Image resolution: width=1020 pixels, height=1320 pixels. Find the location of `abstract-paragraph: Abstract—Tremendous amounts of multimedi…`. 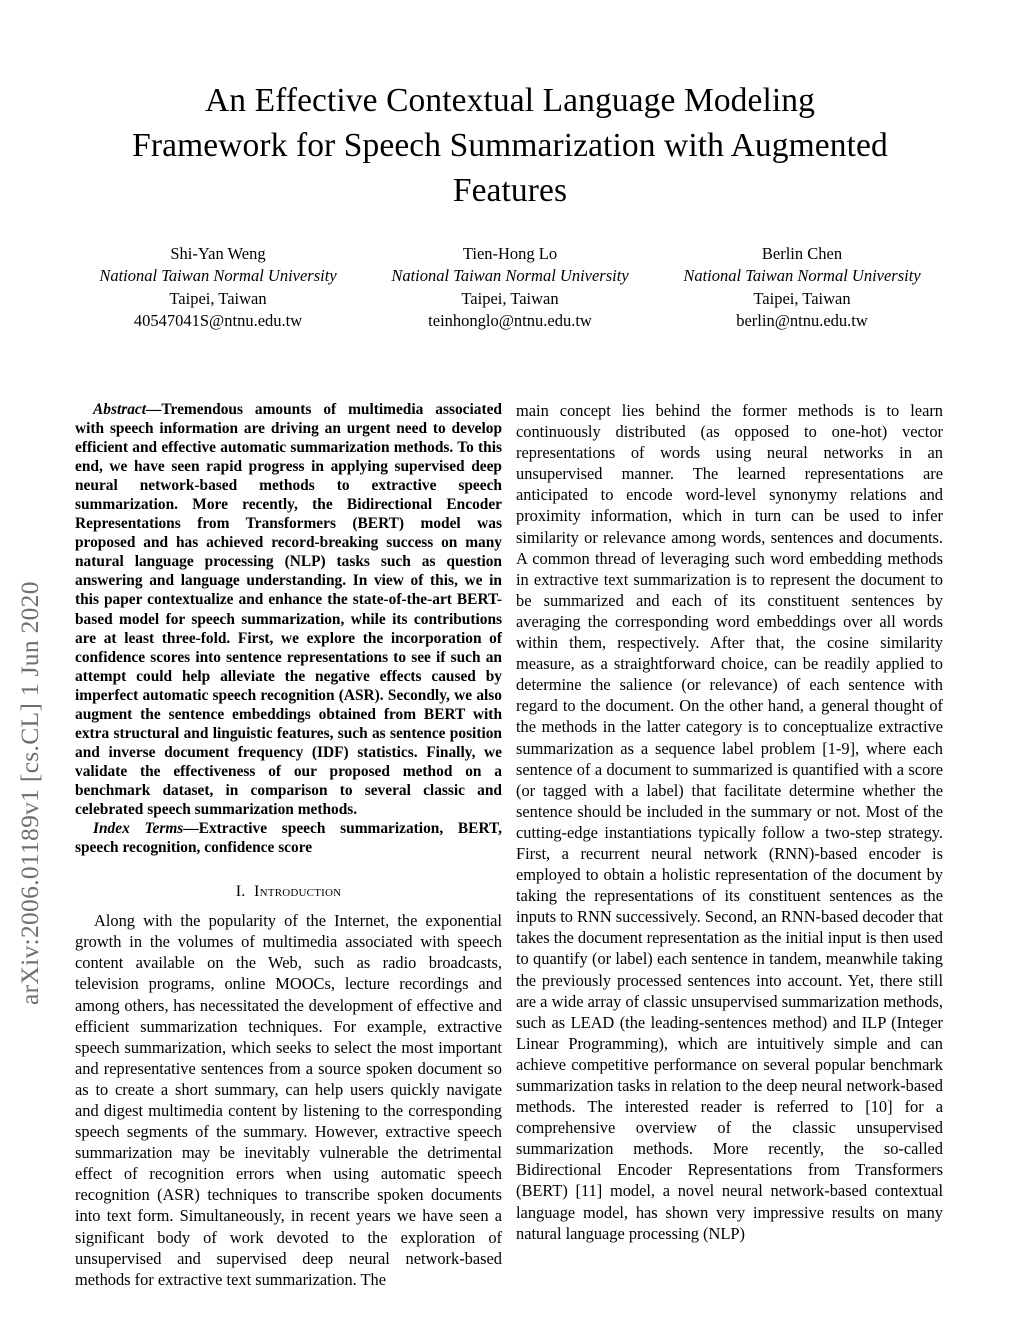

abstract-paragraph: Abstract—Tremendous amounts of multimedi… is located at coordinates (288, 609).